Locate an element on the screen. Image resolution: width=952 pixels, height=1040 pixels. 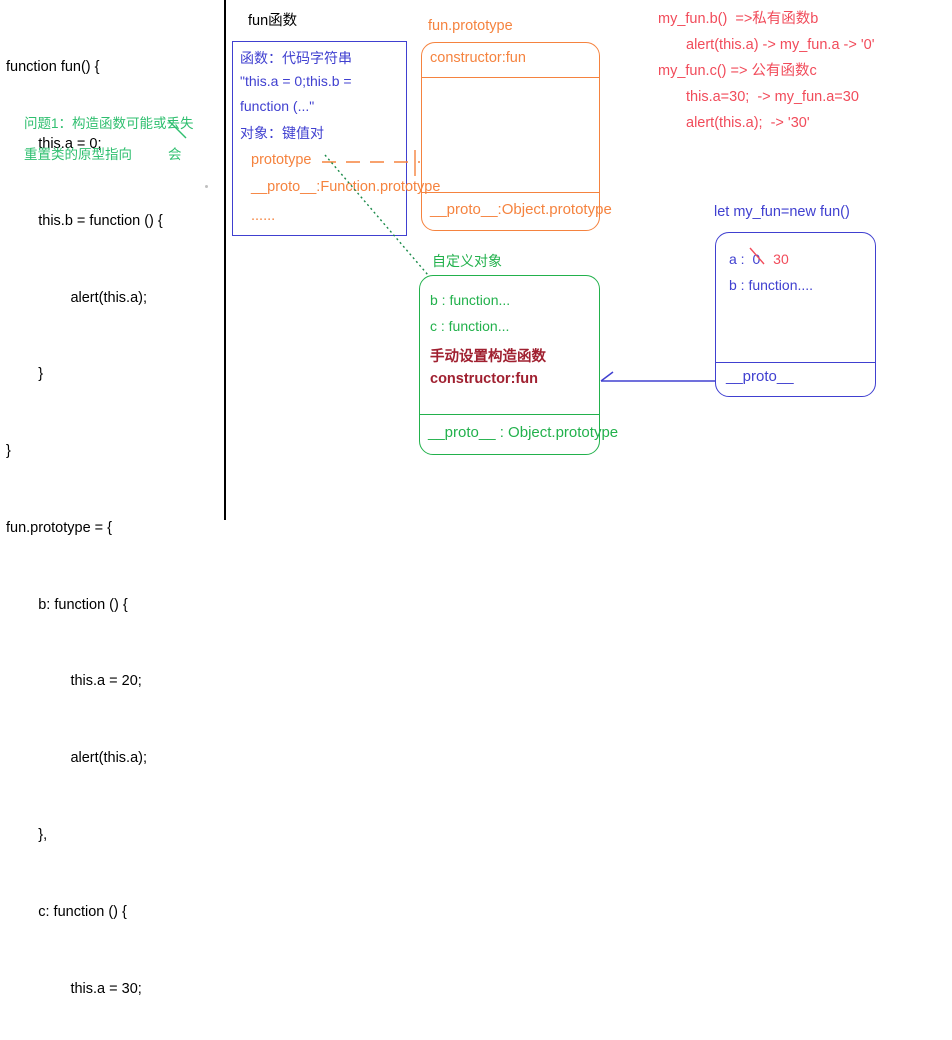
box-fun-prototype-header: constructor:fun is located at coordinates (510, 60).